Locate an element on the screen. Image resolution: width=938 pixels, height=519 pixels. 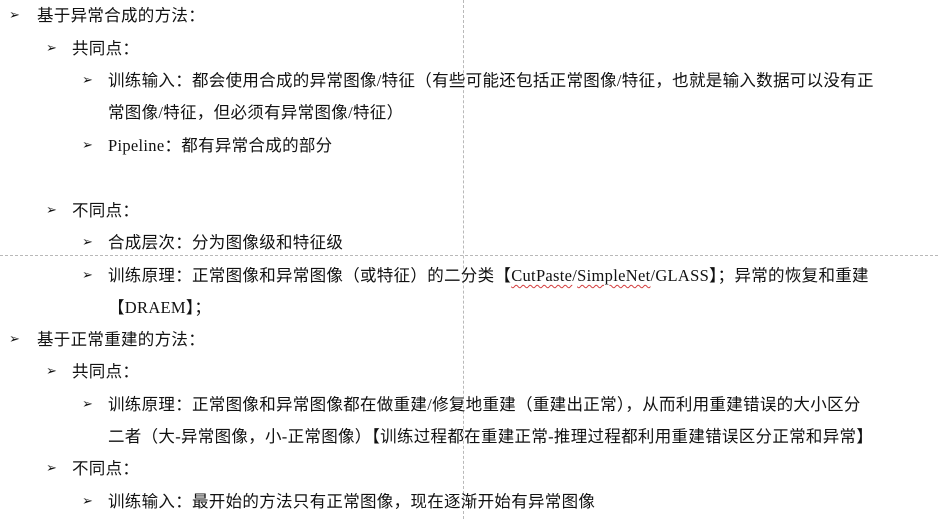
item-text-continued: 常图像/特征，但必须有异常图像/特征） is located at coordinates (256, 112).